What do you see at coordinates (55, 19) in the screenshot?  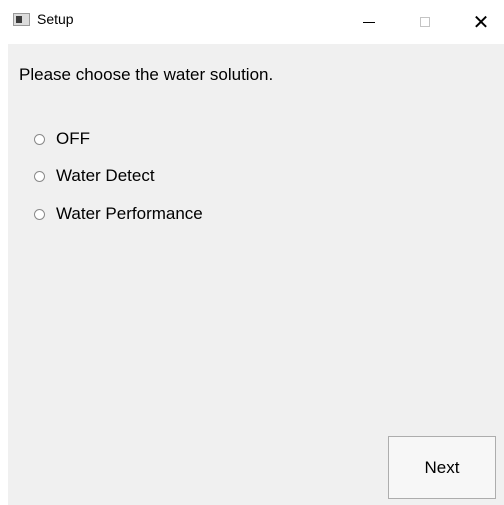 I see `window-title: Setup` at bounding box center [55, 19].